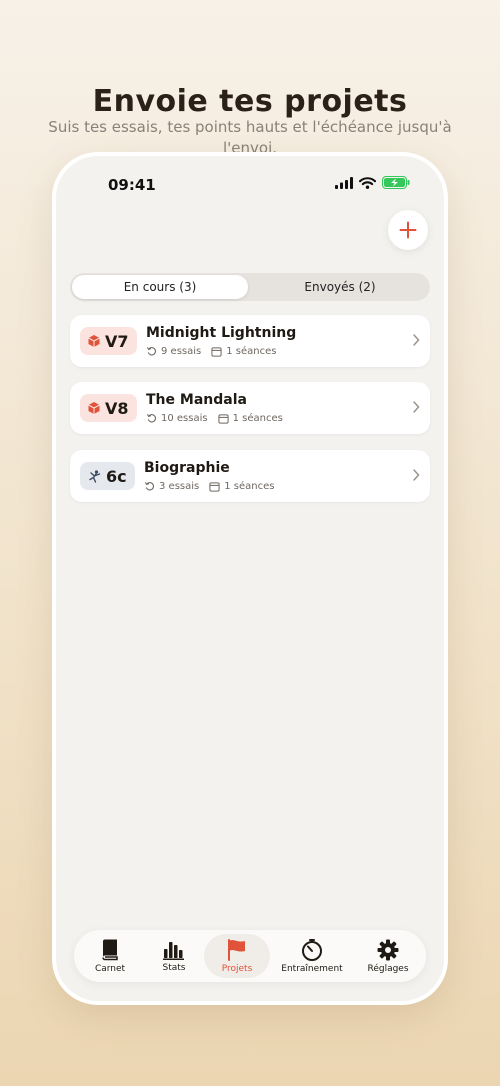 Image resolution: width=500 pixels, height=1086 pixels. I want to click on tab-carnet: Carnet, so click(110, 956).